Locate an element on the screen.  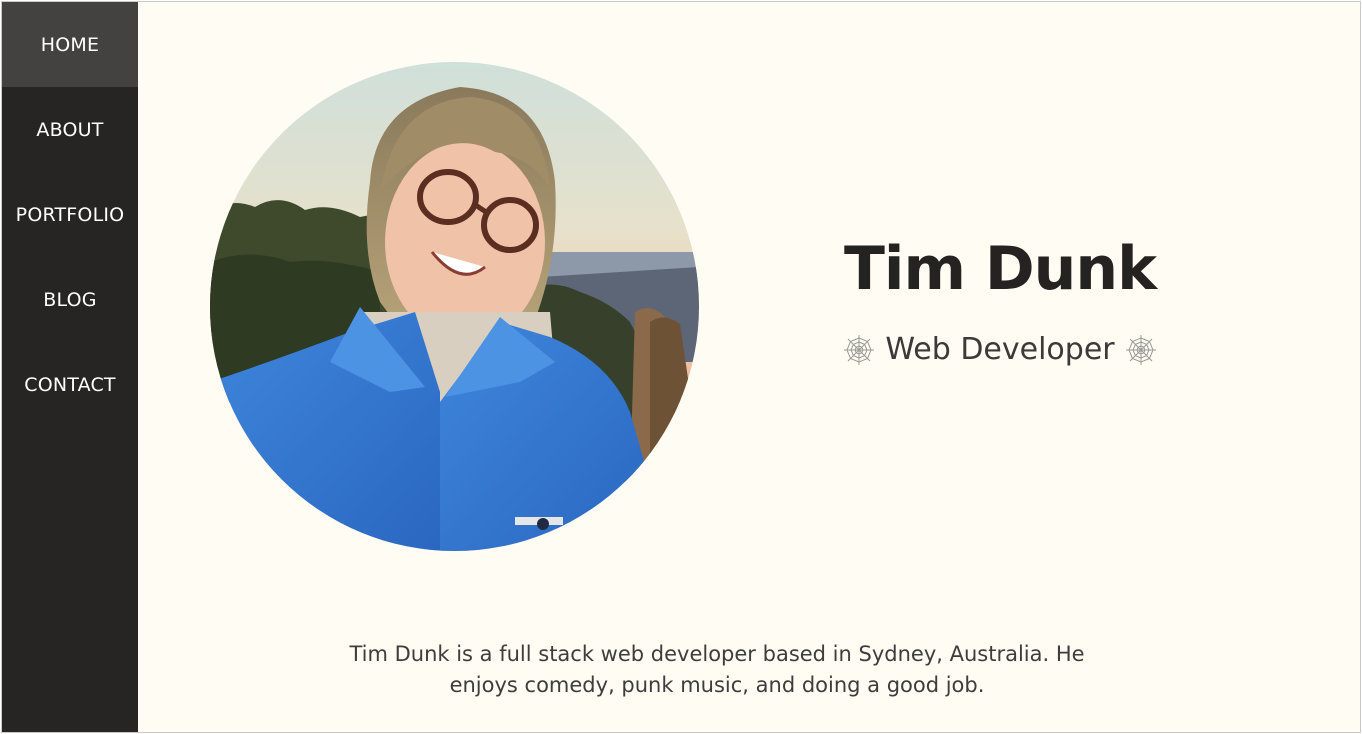
hero-role: Web Developer is located at coordinates (1000, 349).